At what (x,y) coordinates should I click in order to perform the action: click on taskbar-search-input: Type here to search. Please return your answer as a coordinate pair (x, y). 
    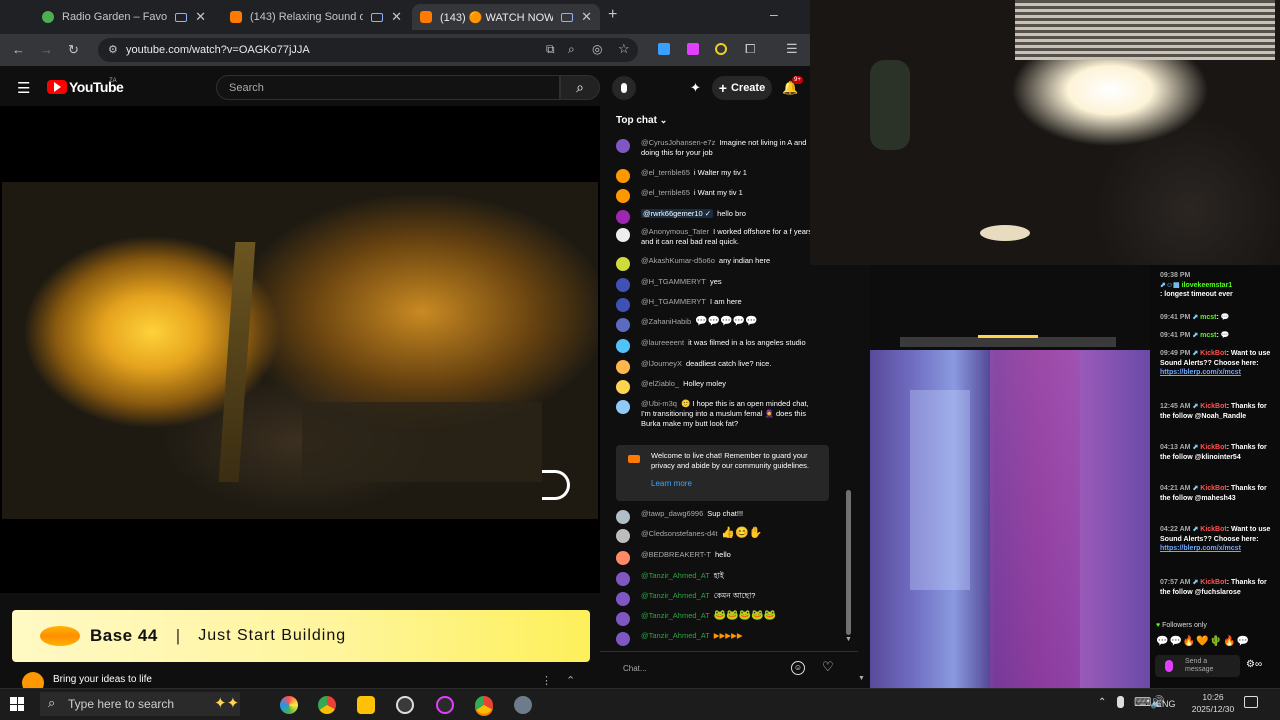
    Looking at the image, I should click on (140, 704).